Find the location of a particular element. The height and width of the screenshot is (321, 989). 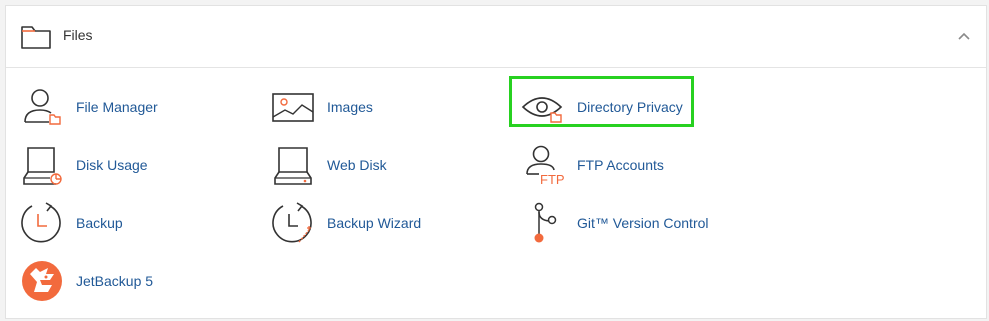

directory-privacy-link: Directory Privacy is located at coordinates (602, 107).